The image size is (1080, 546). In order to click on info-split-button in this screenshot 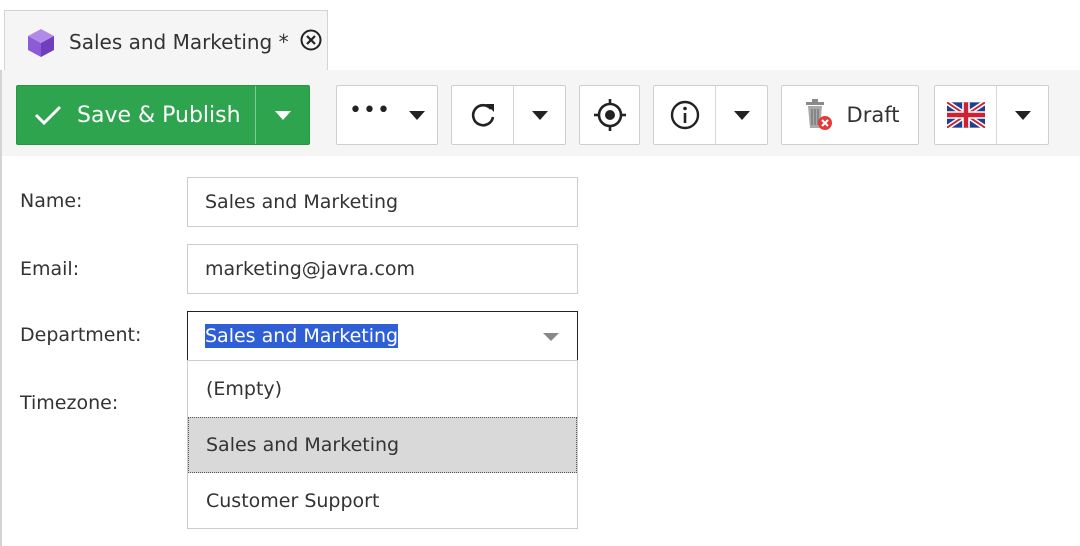, I will do `click(710, 115)`.